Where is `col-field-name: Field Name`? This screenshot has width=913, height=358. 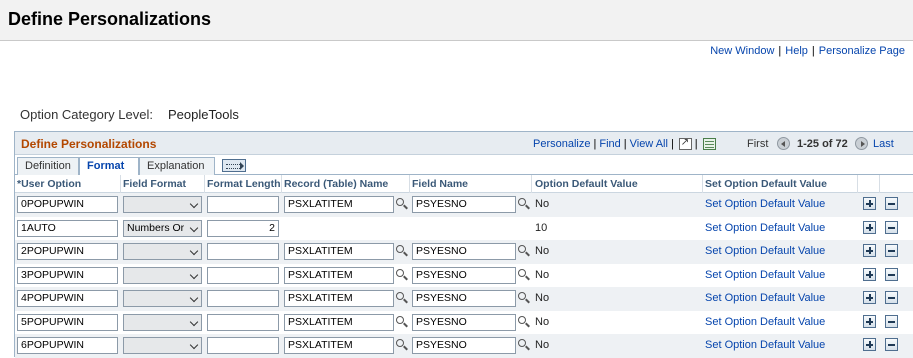
col-field-name: Field Name is located at coordinates (440, 184).